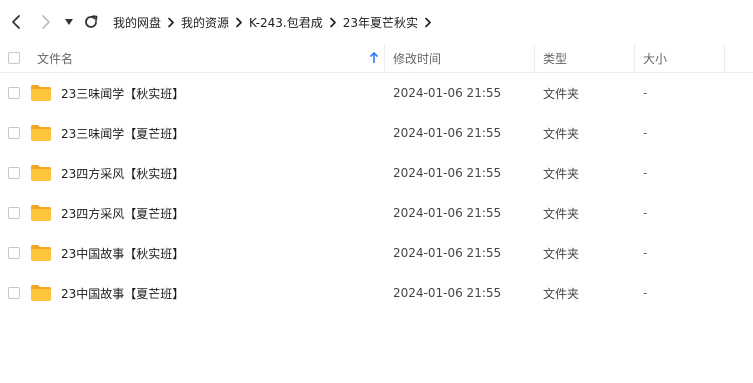 Image resolution: width=753 pixels, height=383 pixels. I want to click on file-list-header: 文件名 修改时间 类型 大小, so click(376, 58).